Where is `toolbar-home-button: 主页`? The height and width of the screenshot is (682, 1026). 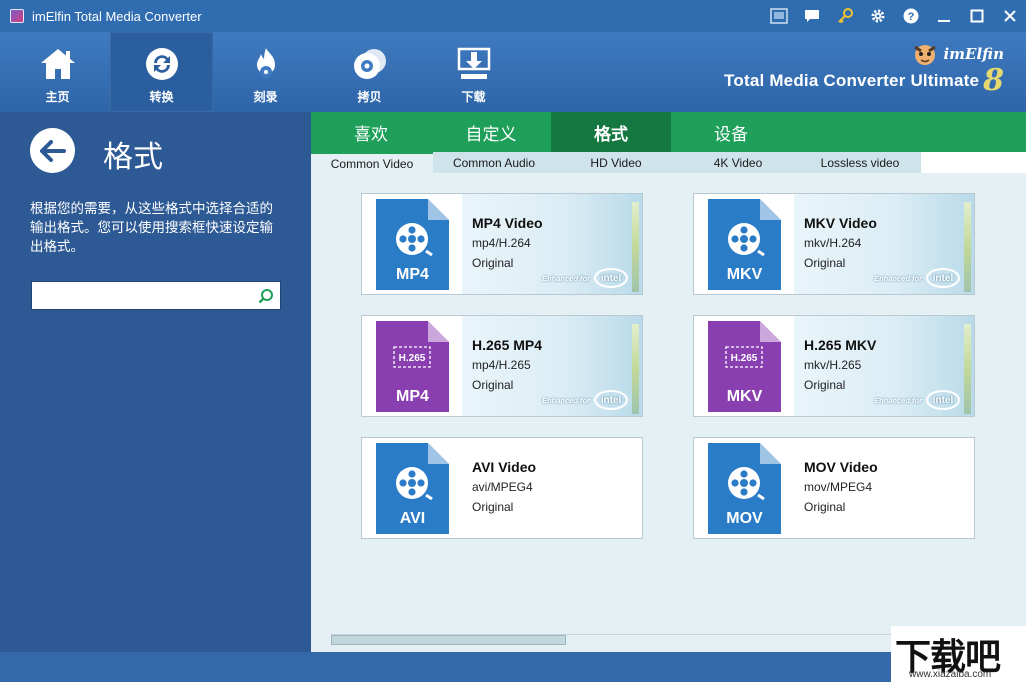 toolbar-home-button: 主页 is located at coordinates (57, 72).